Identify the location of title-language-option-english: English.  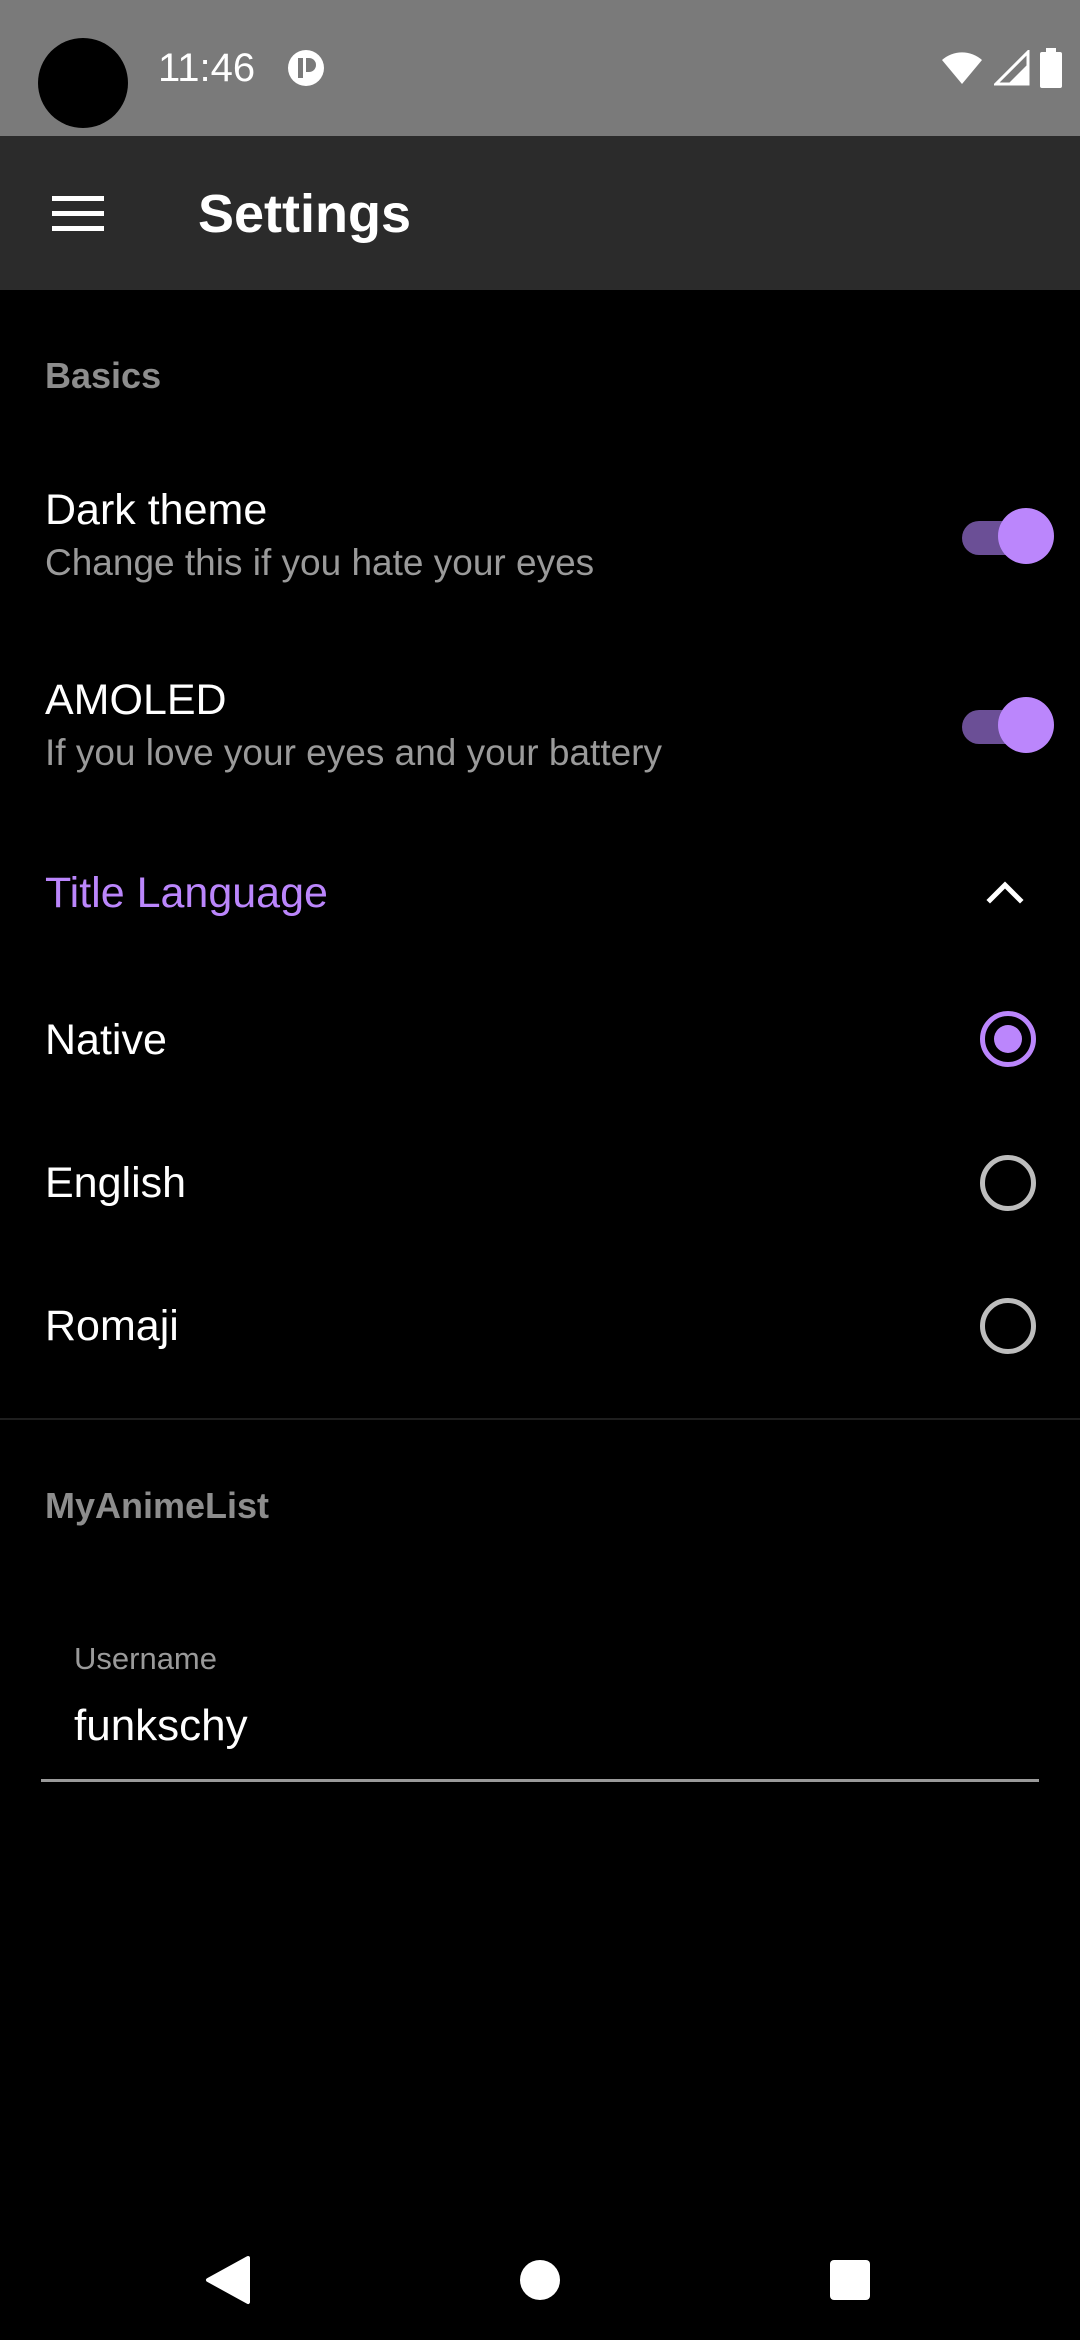
(540, 1183).